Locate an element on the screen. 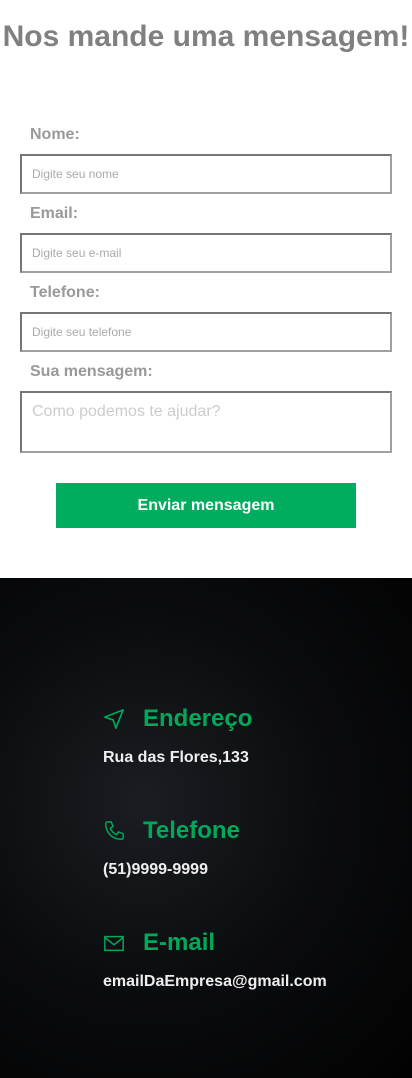 The image size is (412, 1078). address-item: Endereço Rua das Flores,133 is located at coordinates (177, 736).